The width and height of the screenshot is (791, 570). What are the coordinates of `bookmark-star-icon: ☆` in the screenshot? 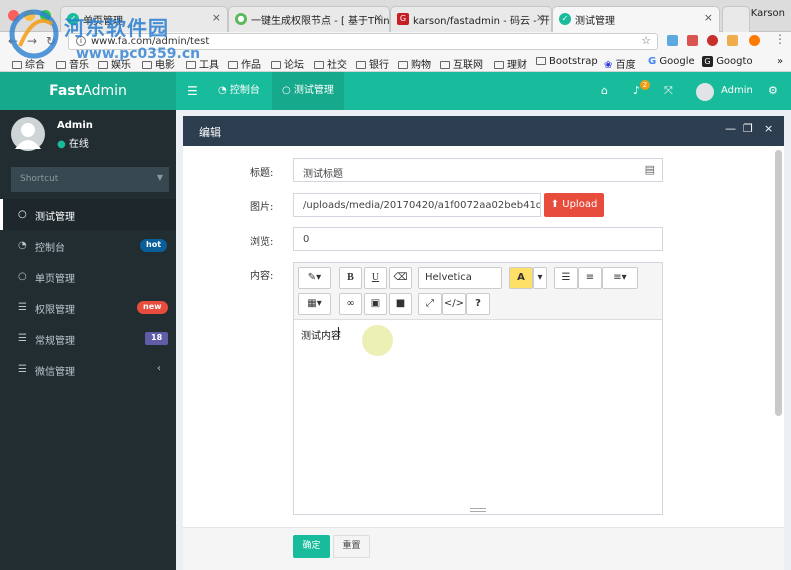 It's located at (646, 40).